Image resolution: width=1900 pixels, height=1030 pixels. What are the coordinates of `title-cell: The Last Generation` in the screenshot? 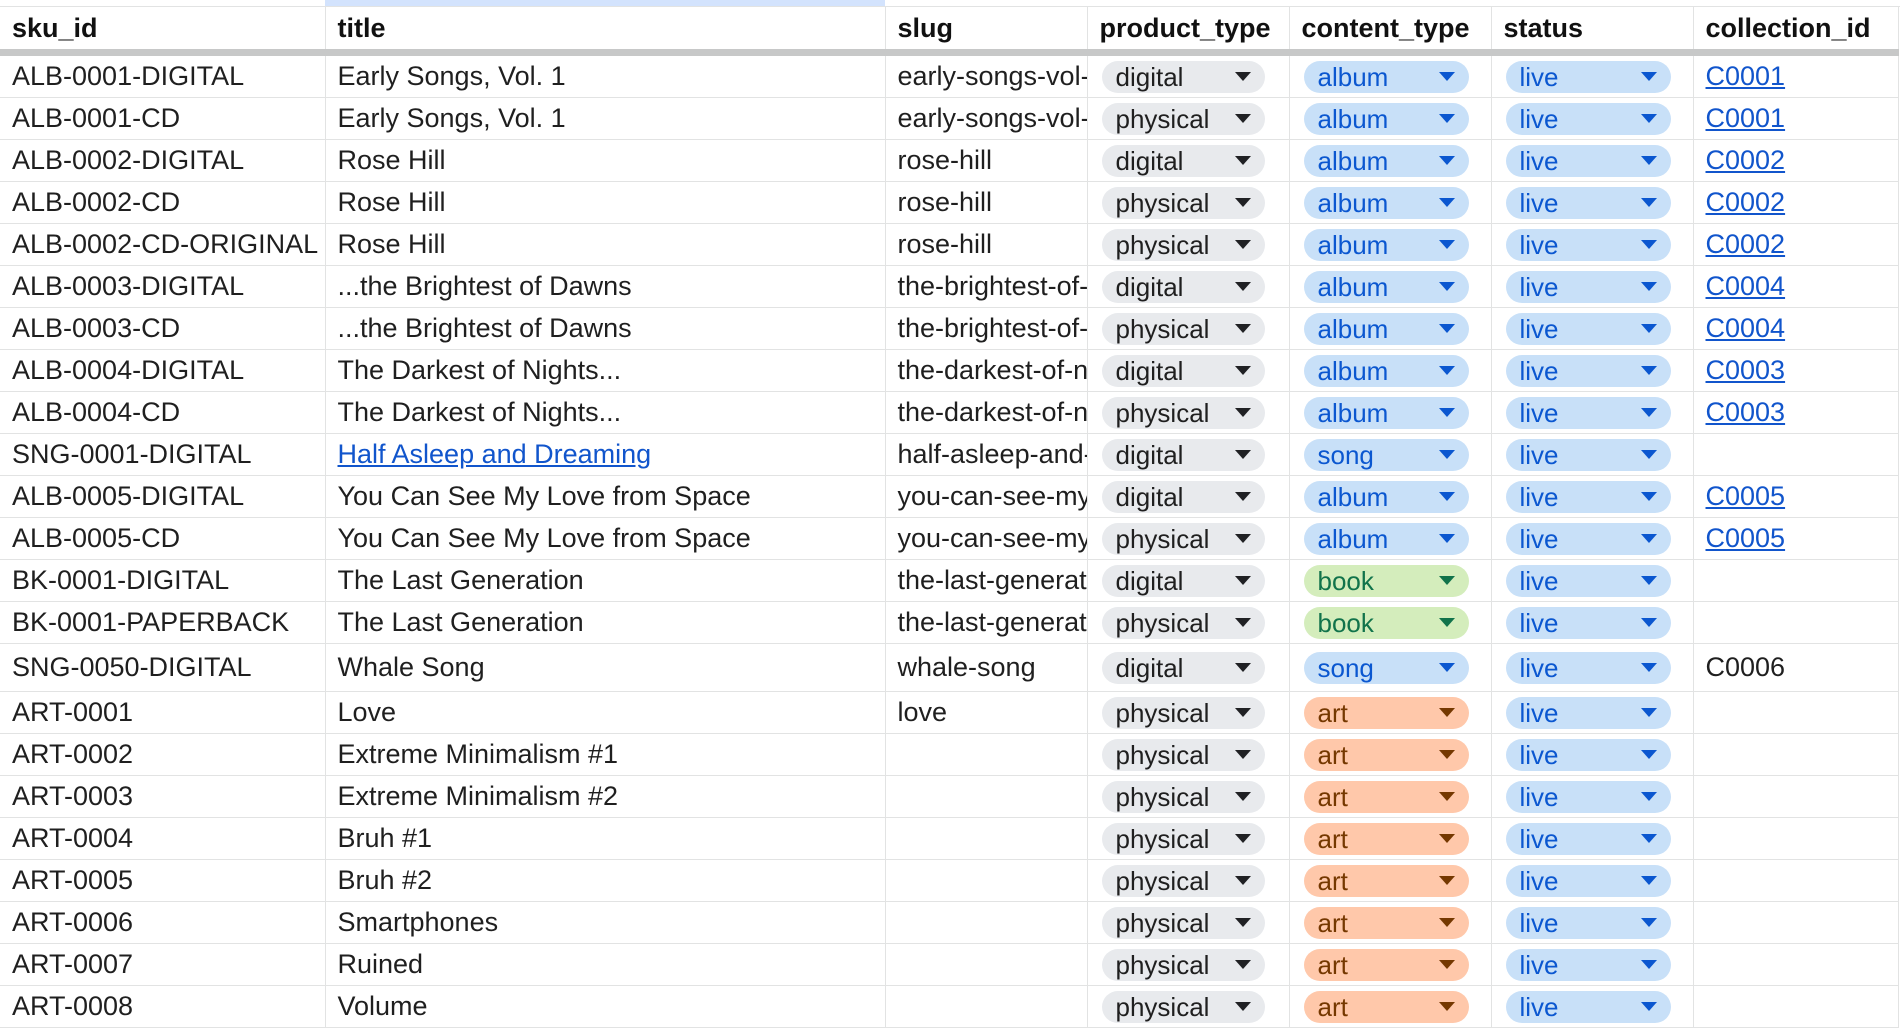 It's located at (605, 622).